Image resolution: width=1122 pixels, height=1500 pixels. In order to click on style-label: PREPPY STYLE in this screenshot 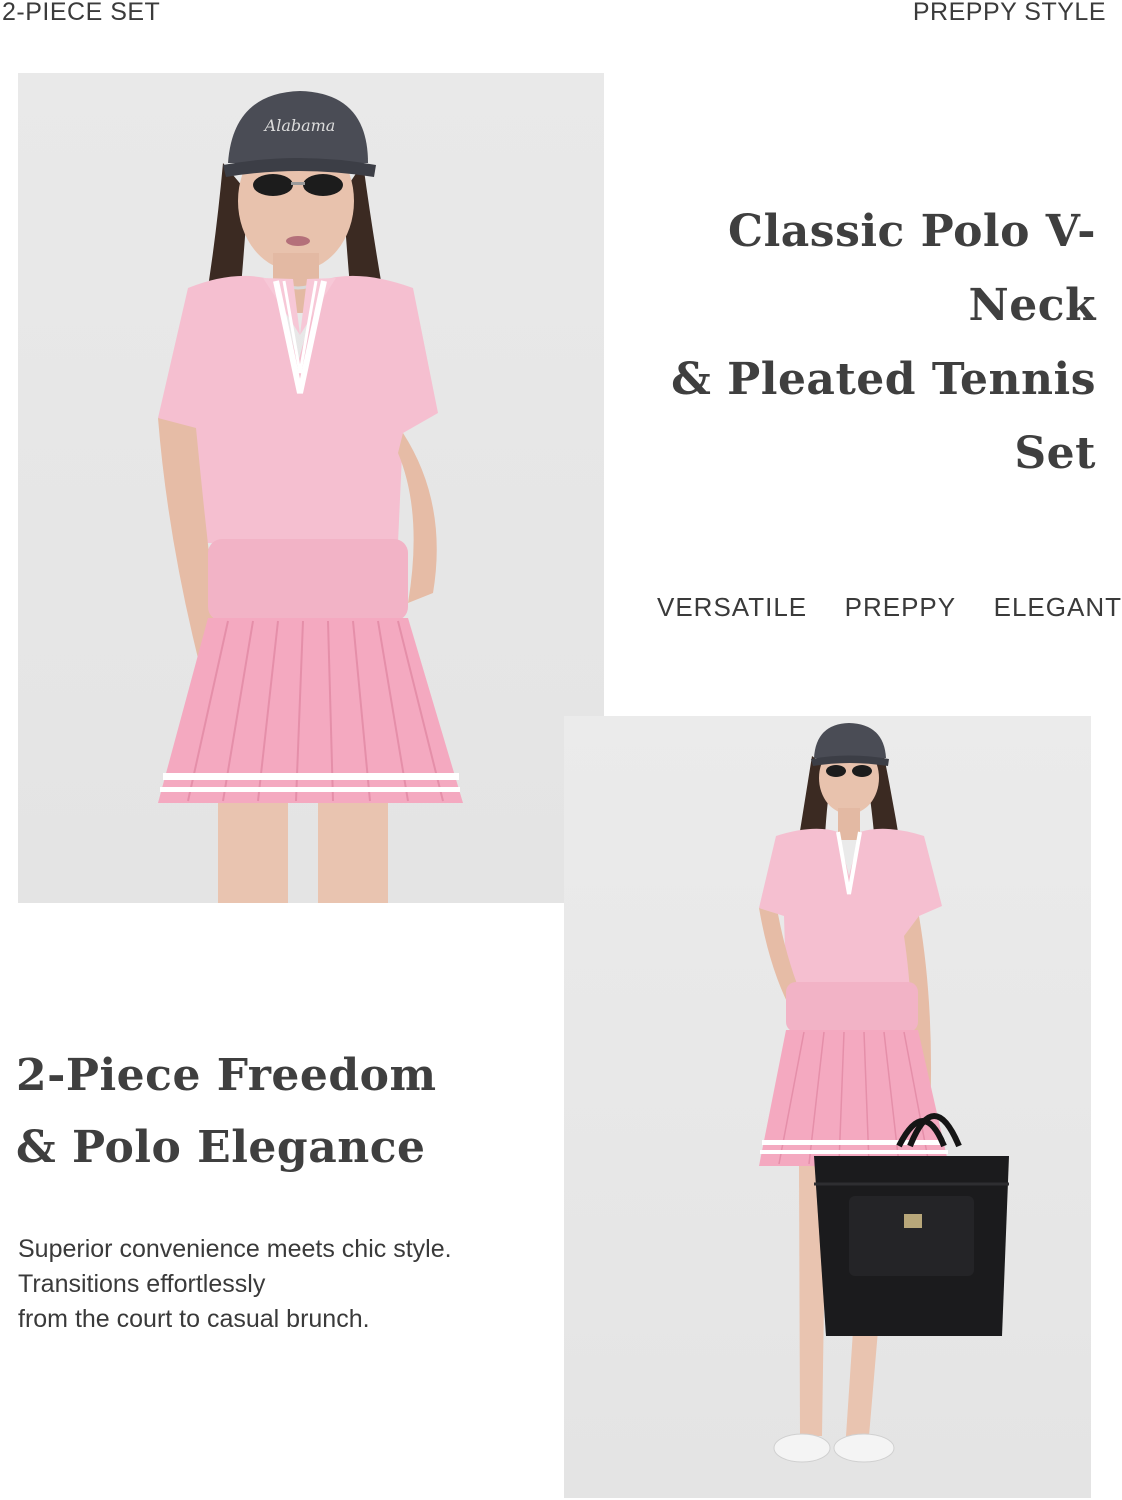, I will do `click(1009, 13)`.